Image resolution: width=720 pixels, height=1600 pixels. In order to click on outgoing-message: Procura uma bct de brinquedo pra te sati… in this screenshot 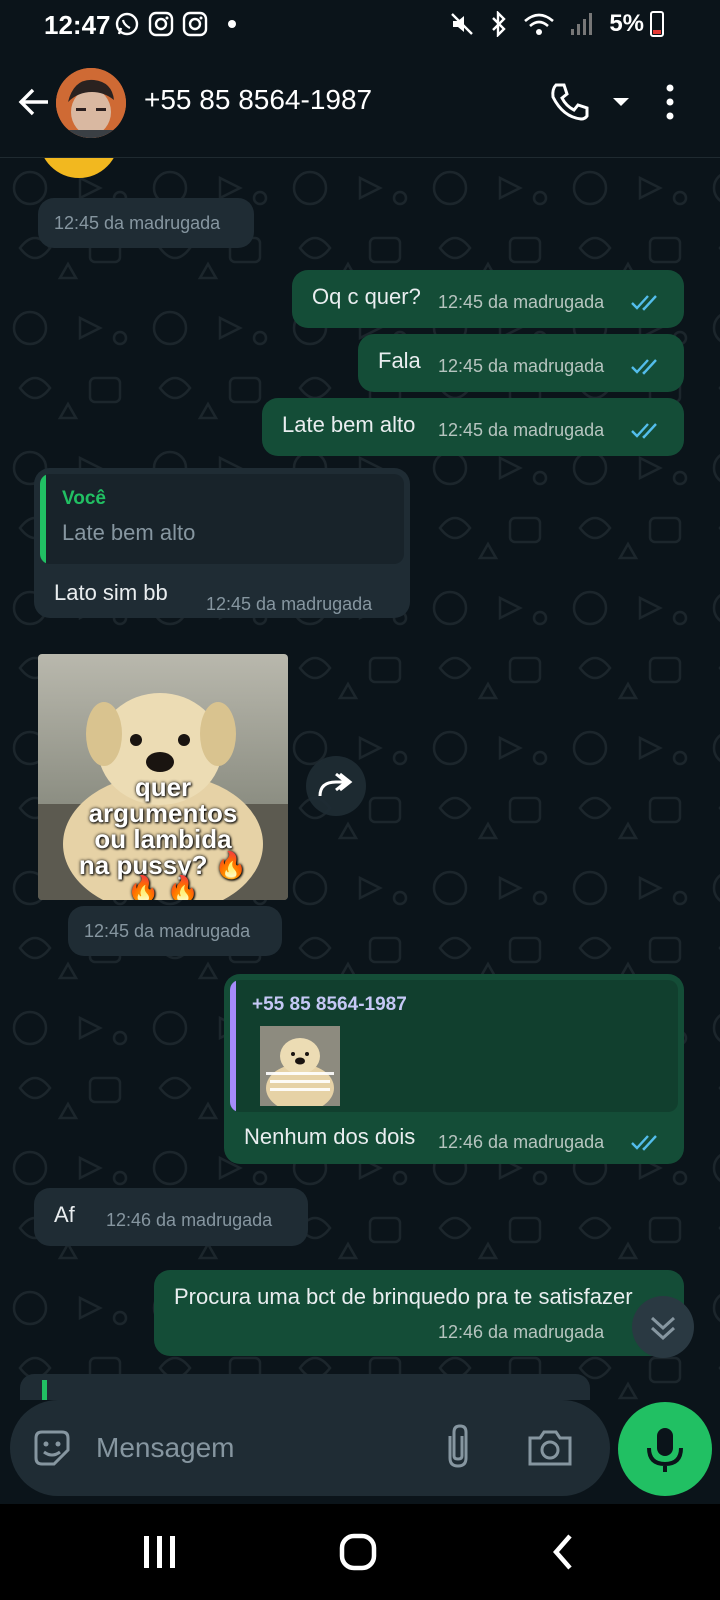, I will do `click(419, 1313)`.